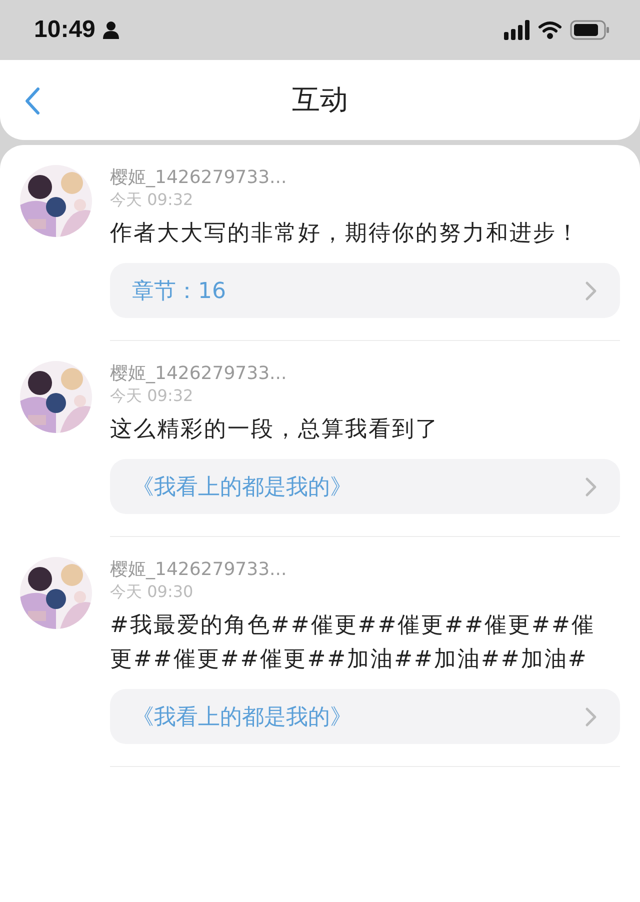 The image size is (640, 902). What do you see at coordinates (152, 592) in the screenshot?
I see `comment-time: 今天 09:30` at bounding box center [152, 592].